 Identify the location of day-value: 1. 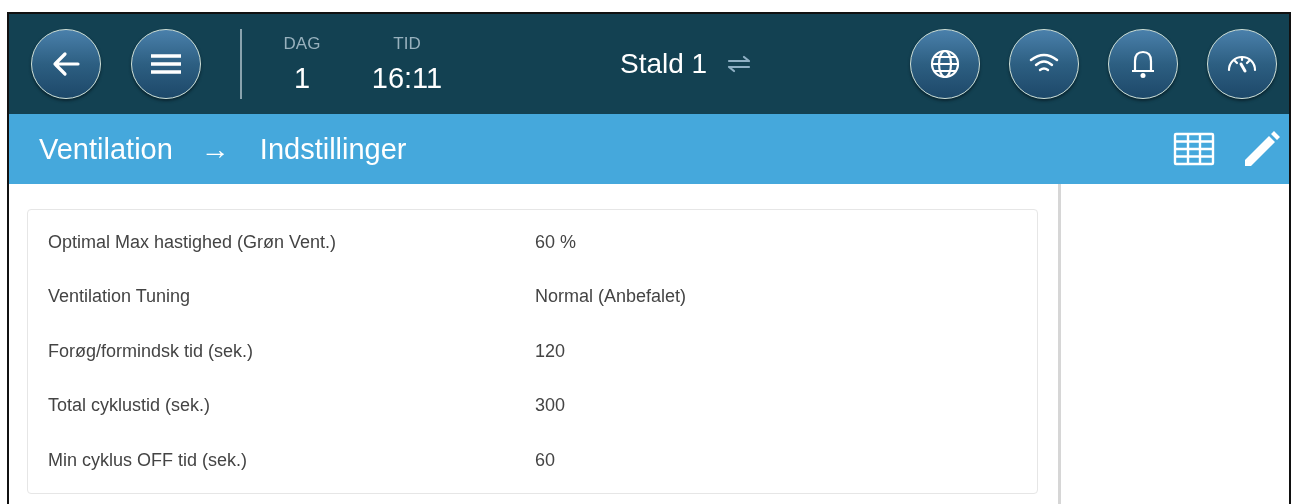
(302, 78).